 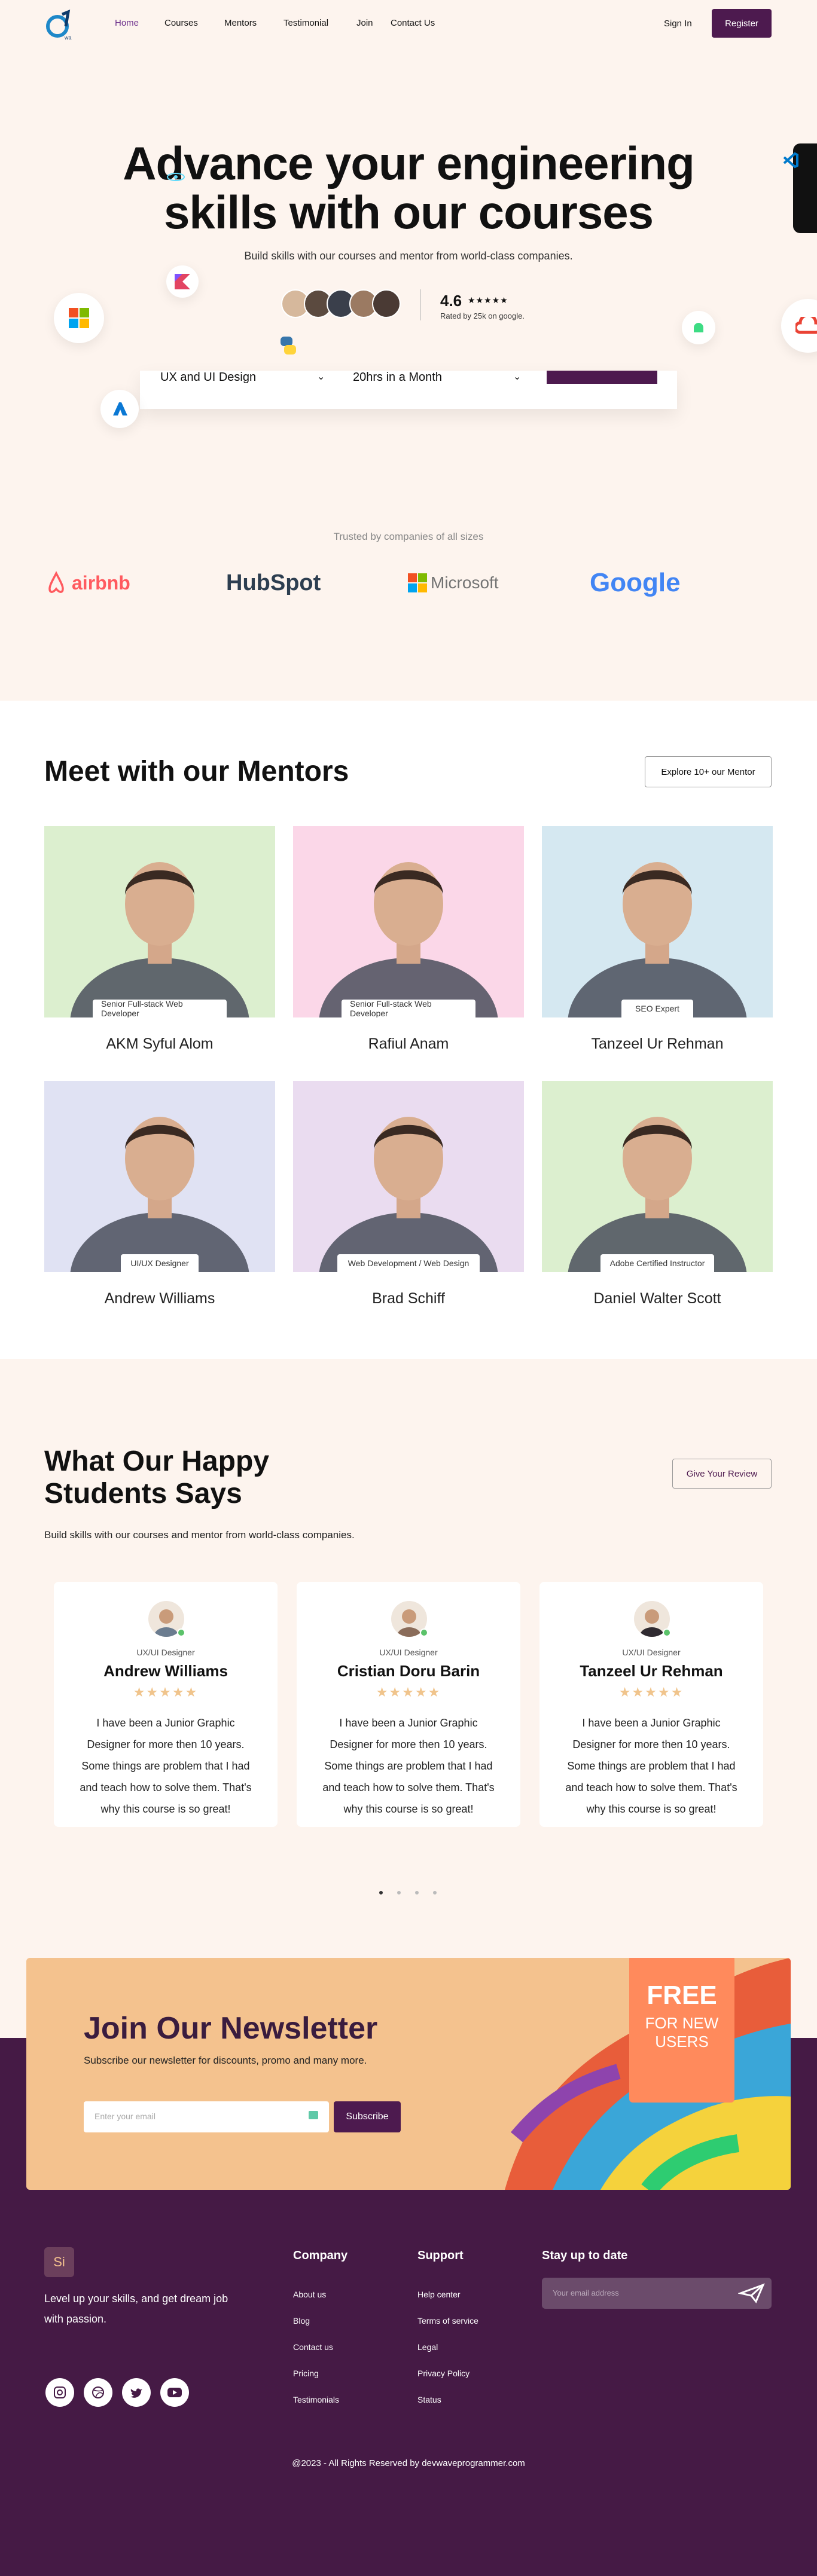 What do you see at coordinates (61, 25) in the screenshot?
I see `site-logo: wa` at bounding box center [61, 25].